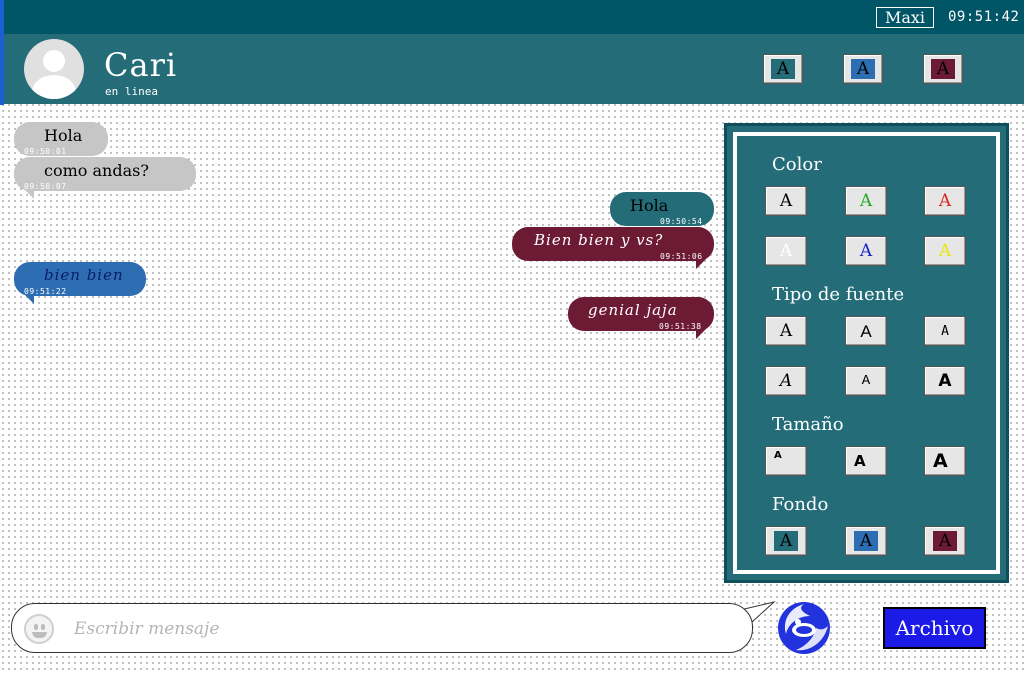 The height and width of the screenshot is (673, 1024). What do you see at coordinates (54, 87) in the screenshot?
I see `avatar-body-icon` at bounding box center [54, 87].